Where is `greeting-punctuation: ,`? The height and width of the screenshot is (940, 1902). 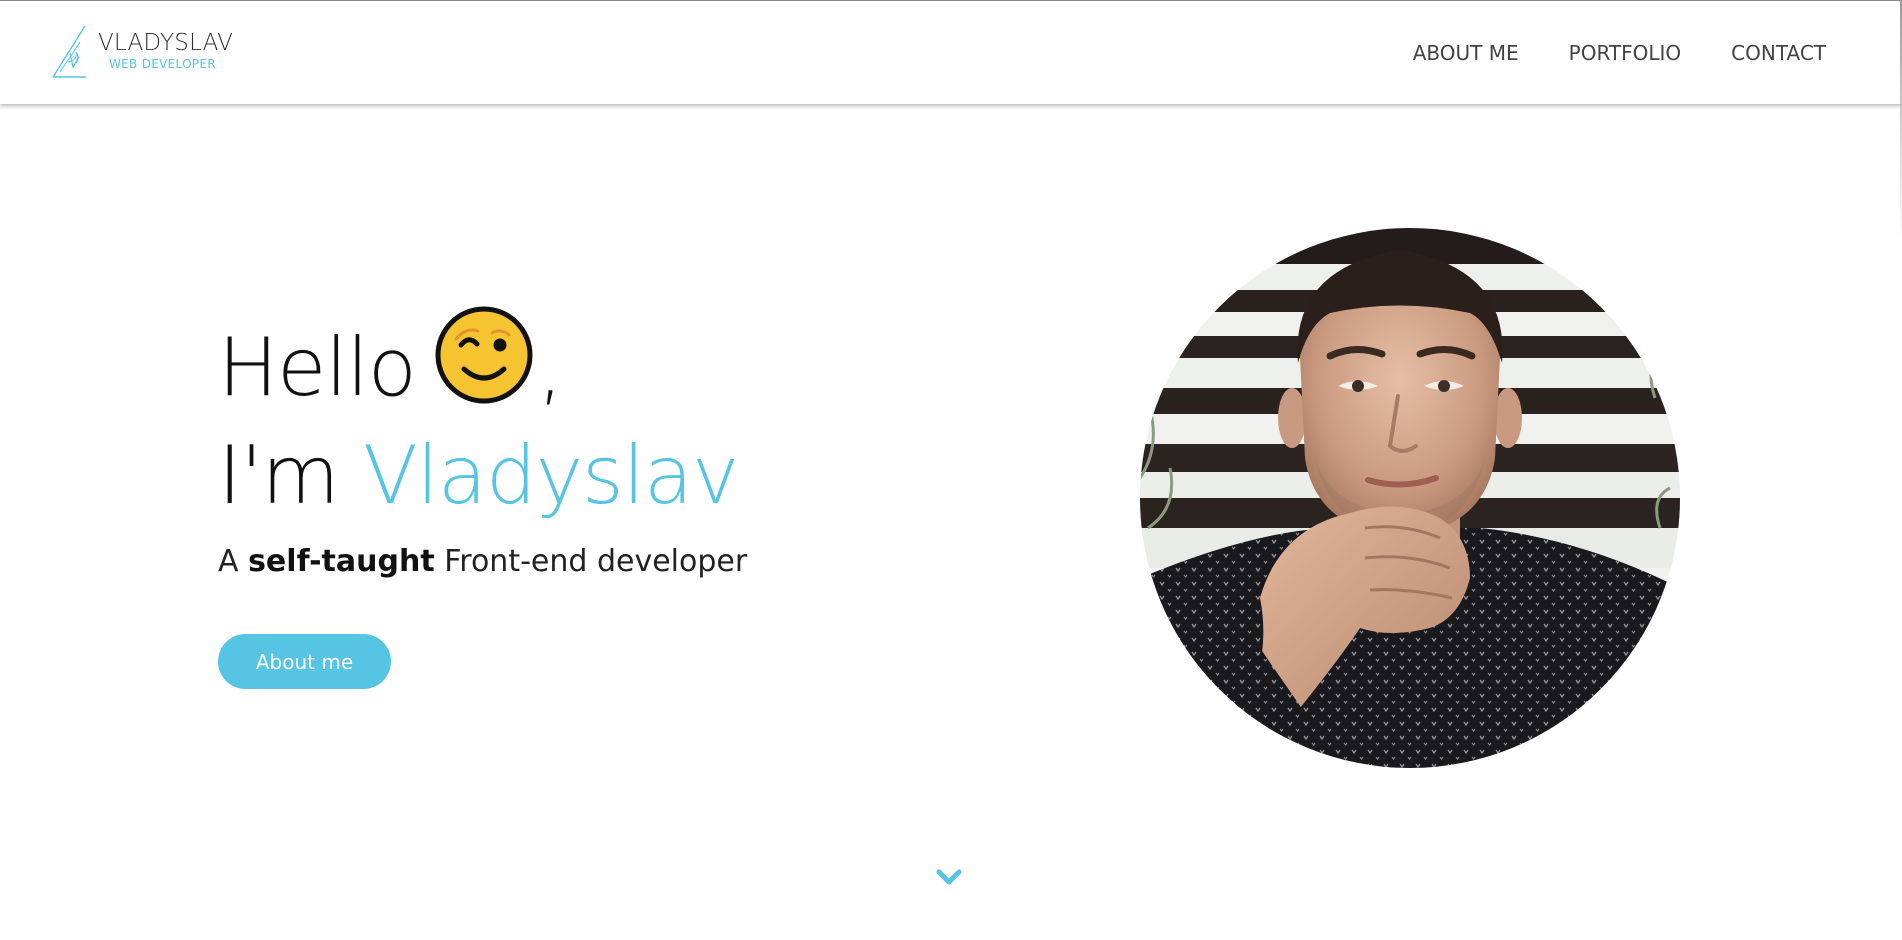
greeting-punctuation: , is located at coordinates (550, 367).